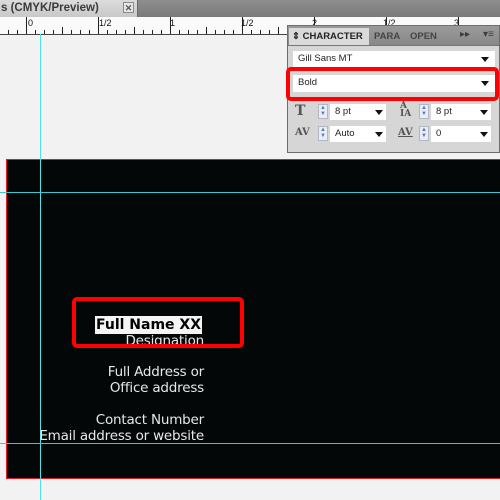 This screenshot has width=500, height=500. Describe the element at coordinates (250, 192) in the screenshot. I see `horizontal-guide-top` at that location.